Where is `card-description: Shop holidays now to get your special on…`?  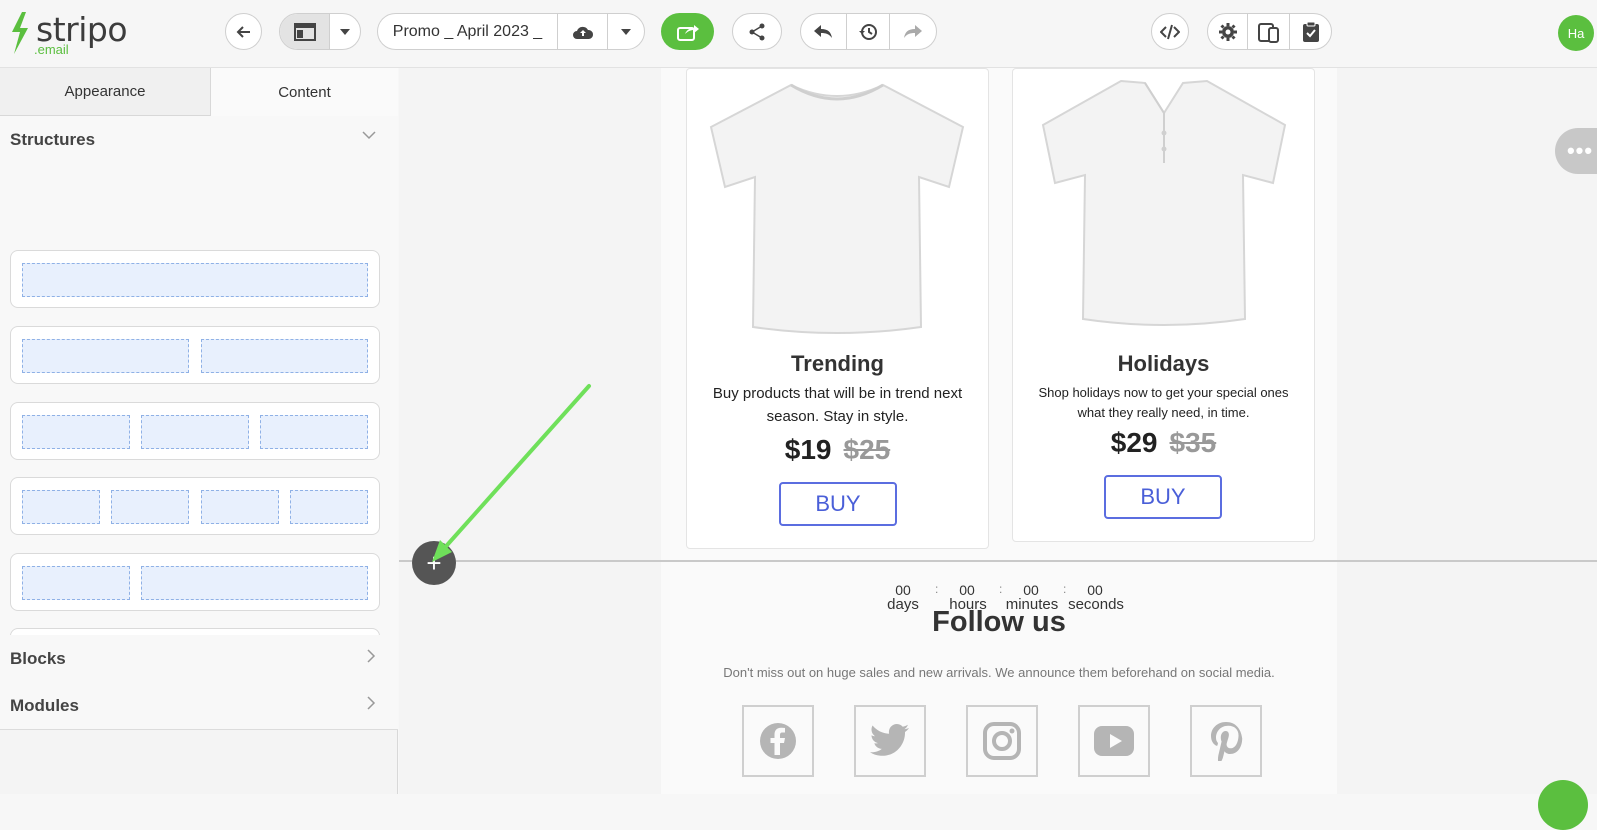
card-description: Shop holidays now to get your special on… is located at coordinates (1163, 402).